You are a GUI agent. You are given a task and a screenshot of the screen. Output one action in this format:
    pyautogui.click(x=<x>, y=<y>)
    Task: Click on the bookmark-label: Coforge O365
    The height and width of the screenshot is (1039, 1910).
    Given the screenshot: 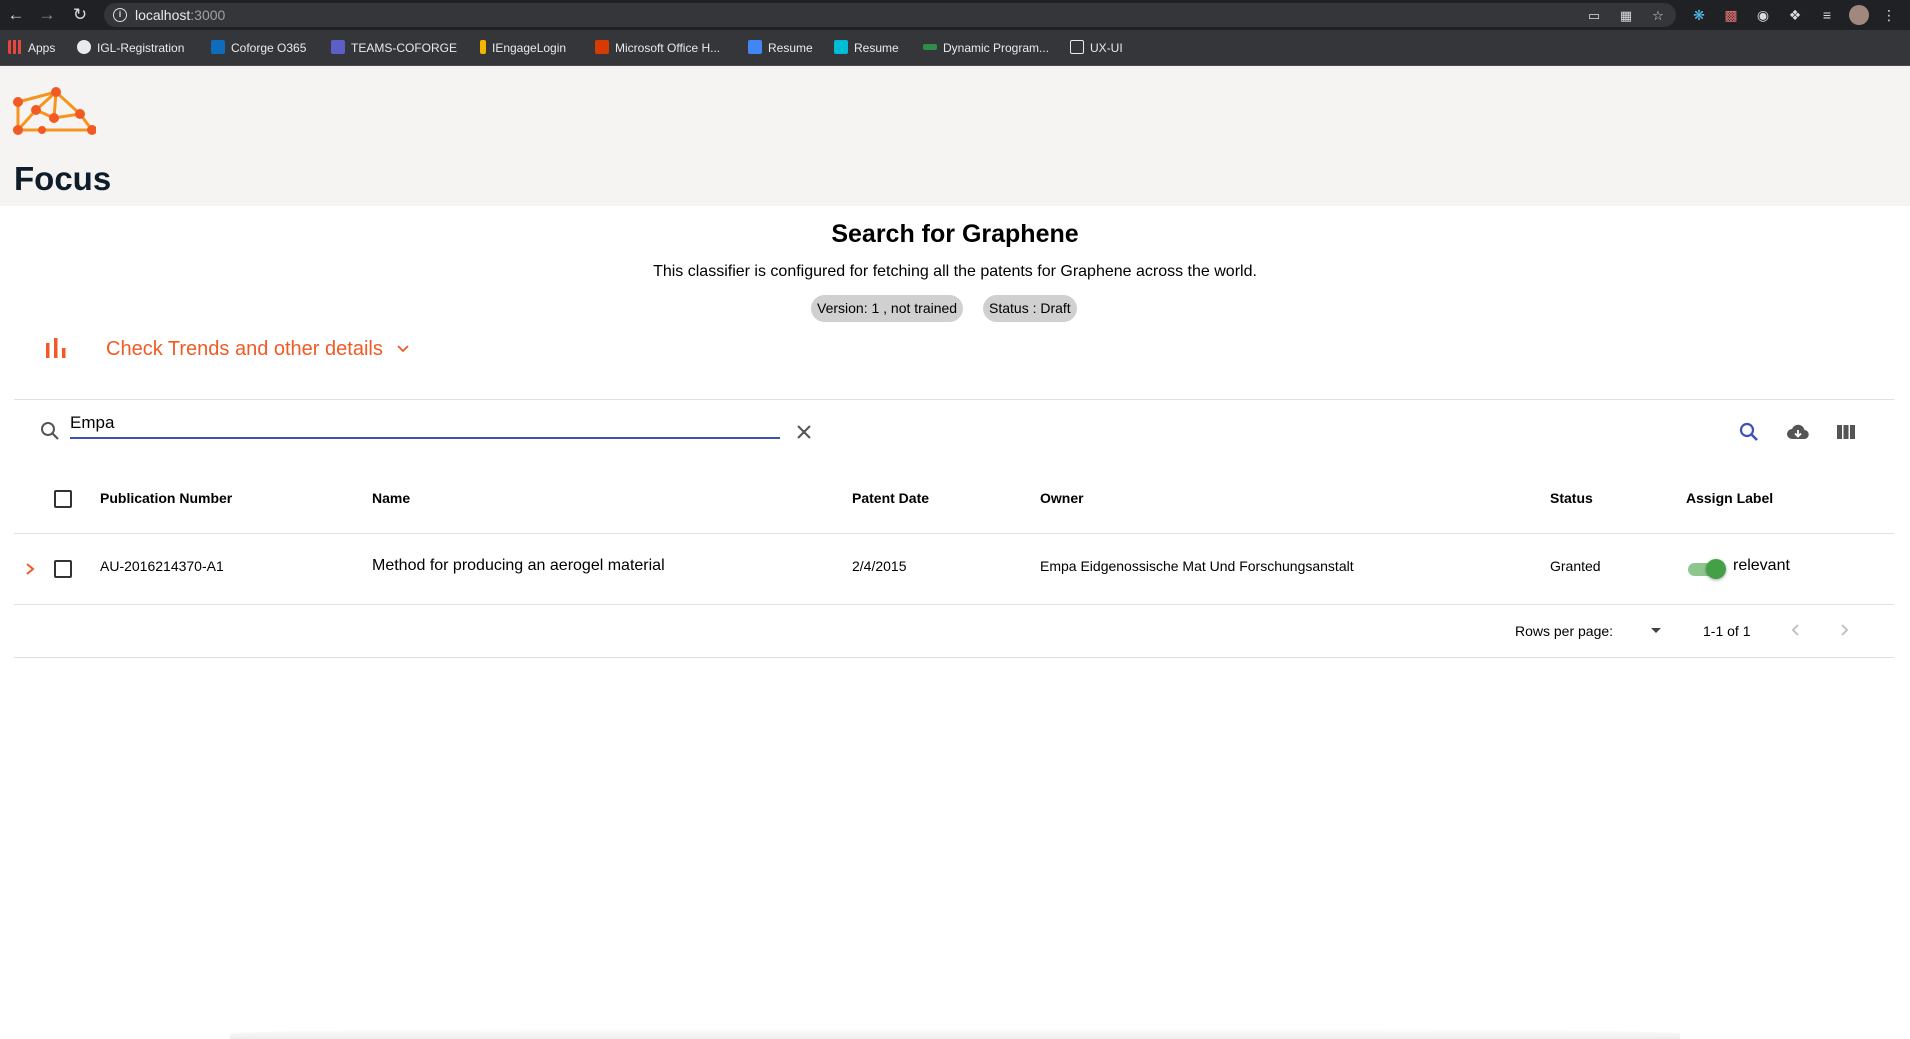 What is the action you would take?
    pyautogui.click(x=269, y=48)
    